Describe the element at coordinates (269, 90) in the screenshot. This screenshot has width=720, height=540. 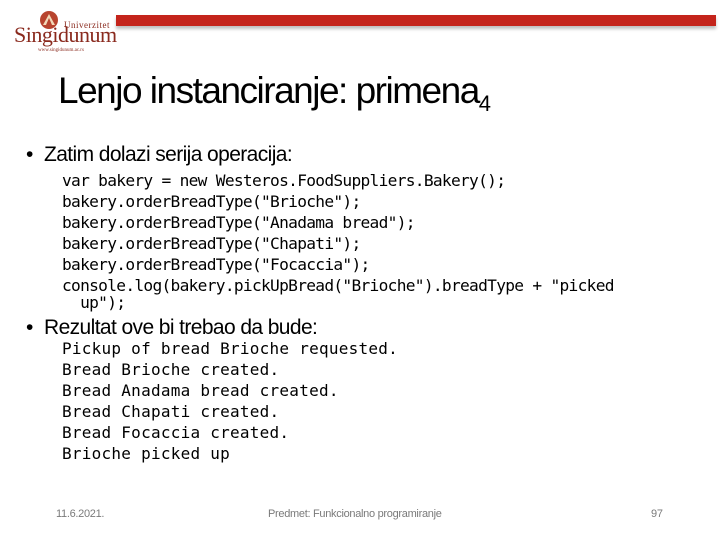
I see `slide-title-text: Lenjo instanciranje: primena` at that location.